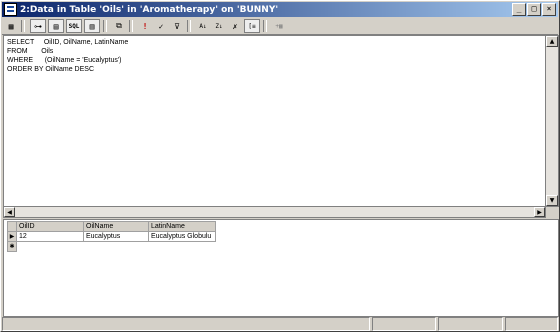  Describe the element at coordinates (10, 9) in the screenshot. I see `app-icon` at that location.